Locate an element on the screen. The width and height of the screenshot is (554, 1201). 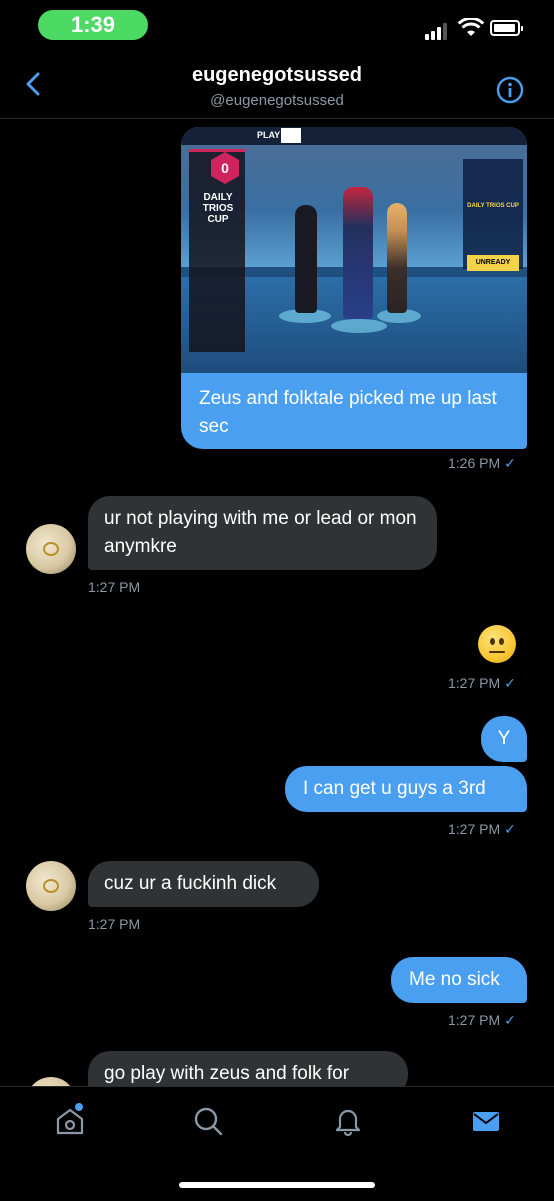
status-time: 1:39 is located at coordinates (93, 25).